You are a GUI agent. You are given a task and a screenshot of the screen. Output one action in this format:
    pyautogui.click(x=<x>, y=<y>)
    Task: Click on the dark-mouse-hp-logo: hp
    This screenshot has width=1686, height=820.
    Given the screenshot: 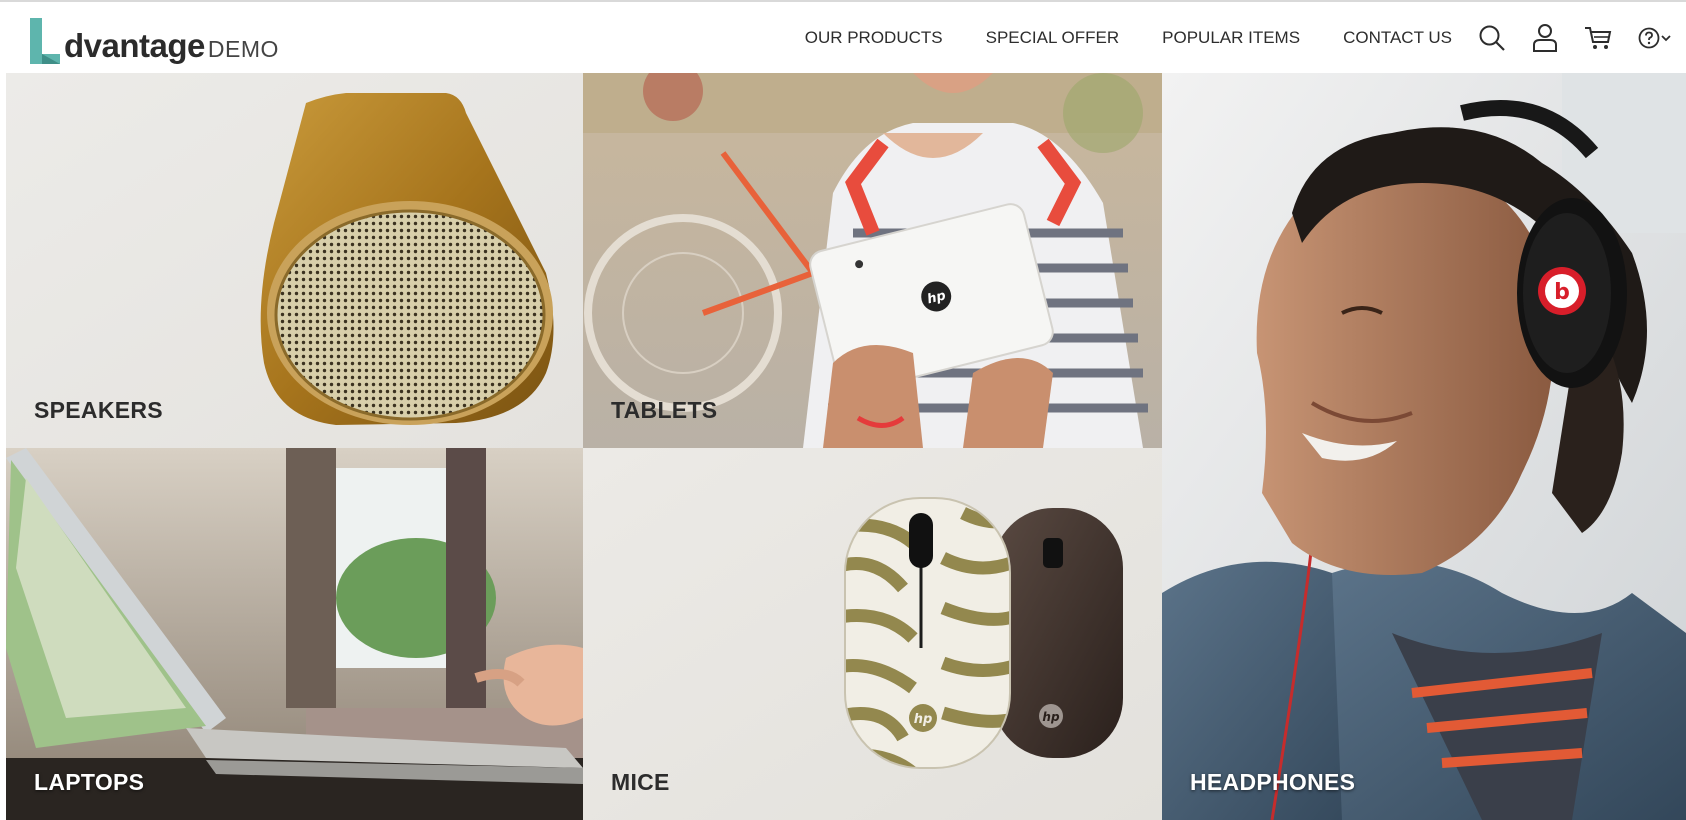 What is the action you would take?
    pyautogui.click(x=1051, y=717)
    